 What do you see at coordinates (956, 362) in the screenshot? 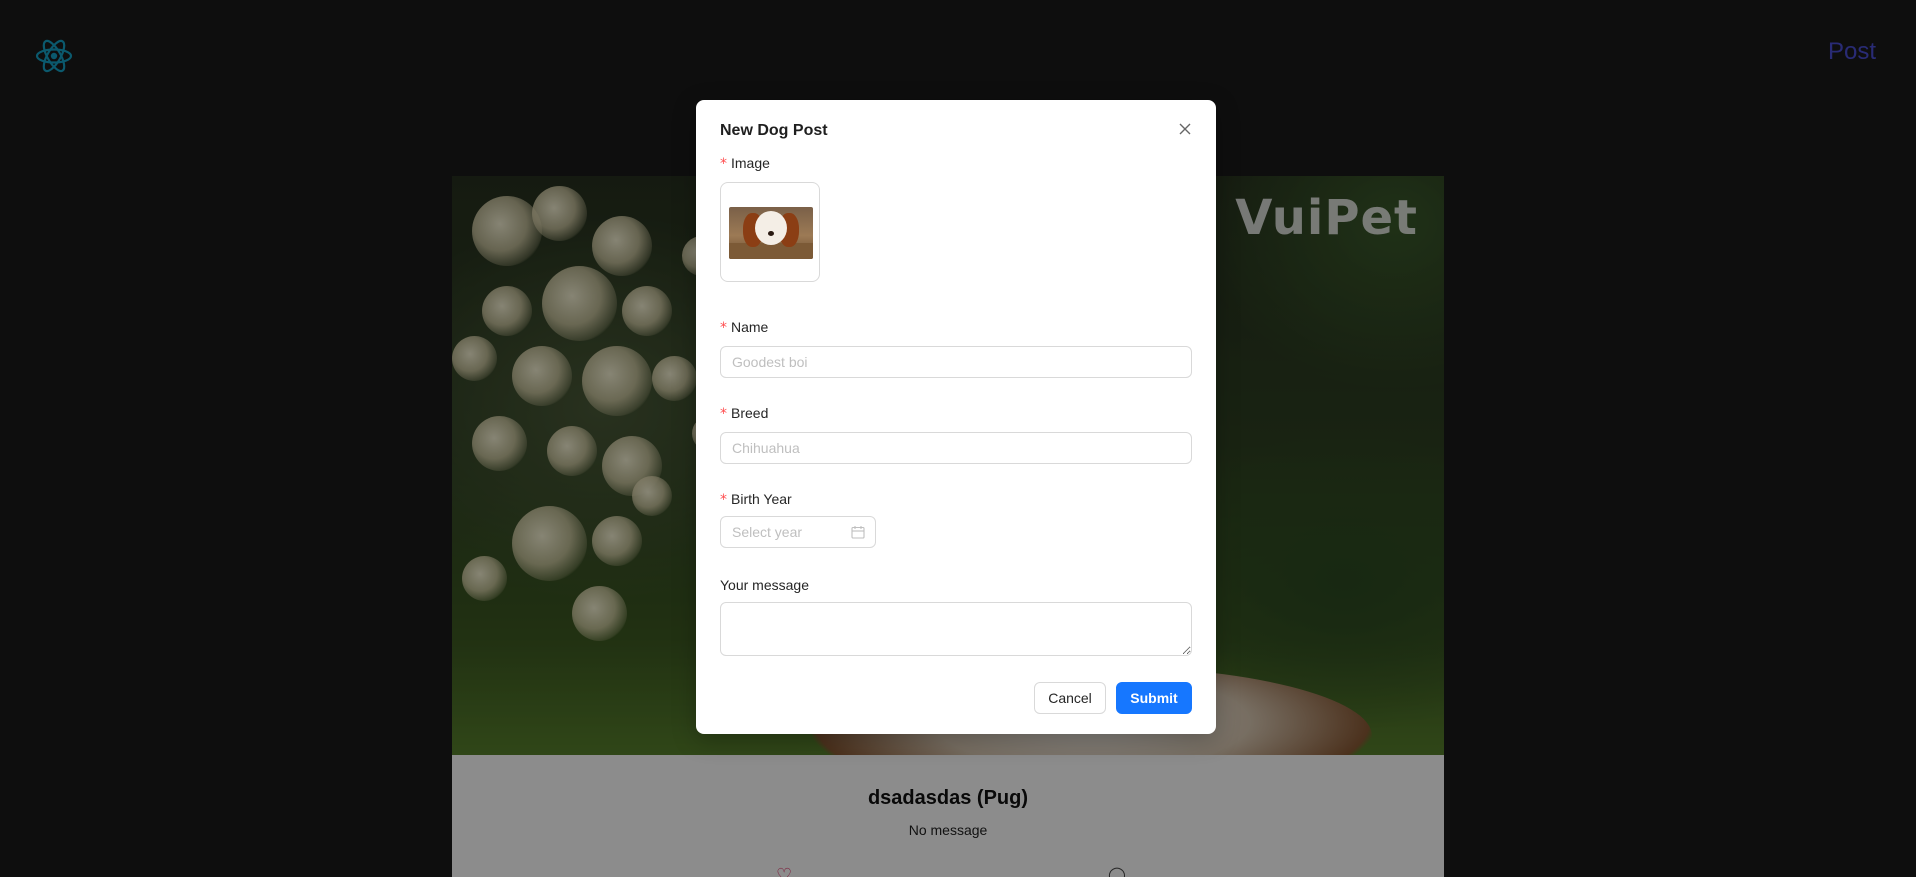
I see `name-input` at bounding box center [956, 362].